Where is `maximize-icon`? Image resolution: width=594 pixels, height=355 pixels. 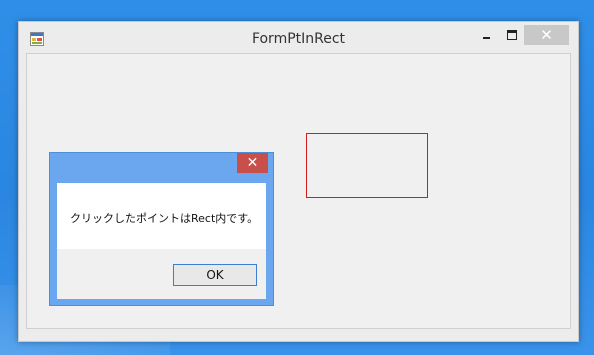 maximize-icon is located at coordinates (512, 35).